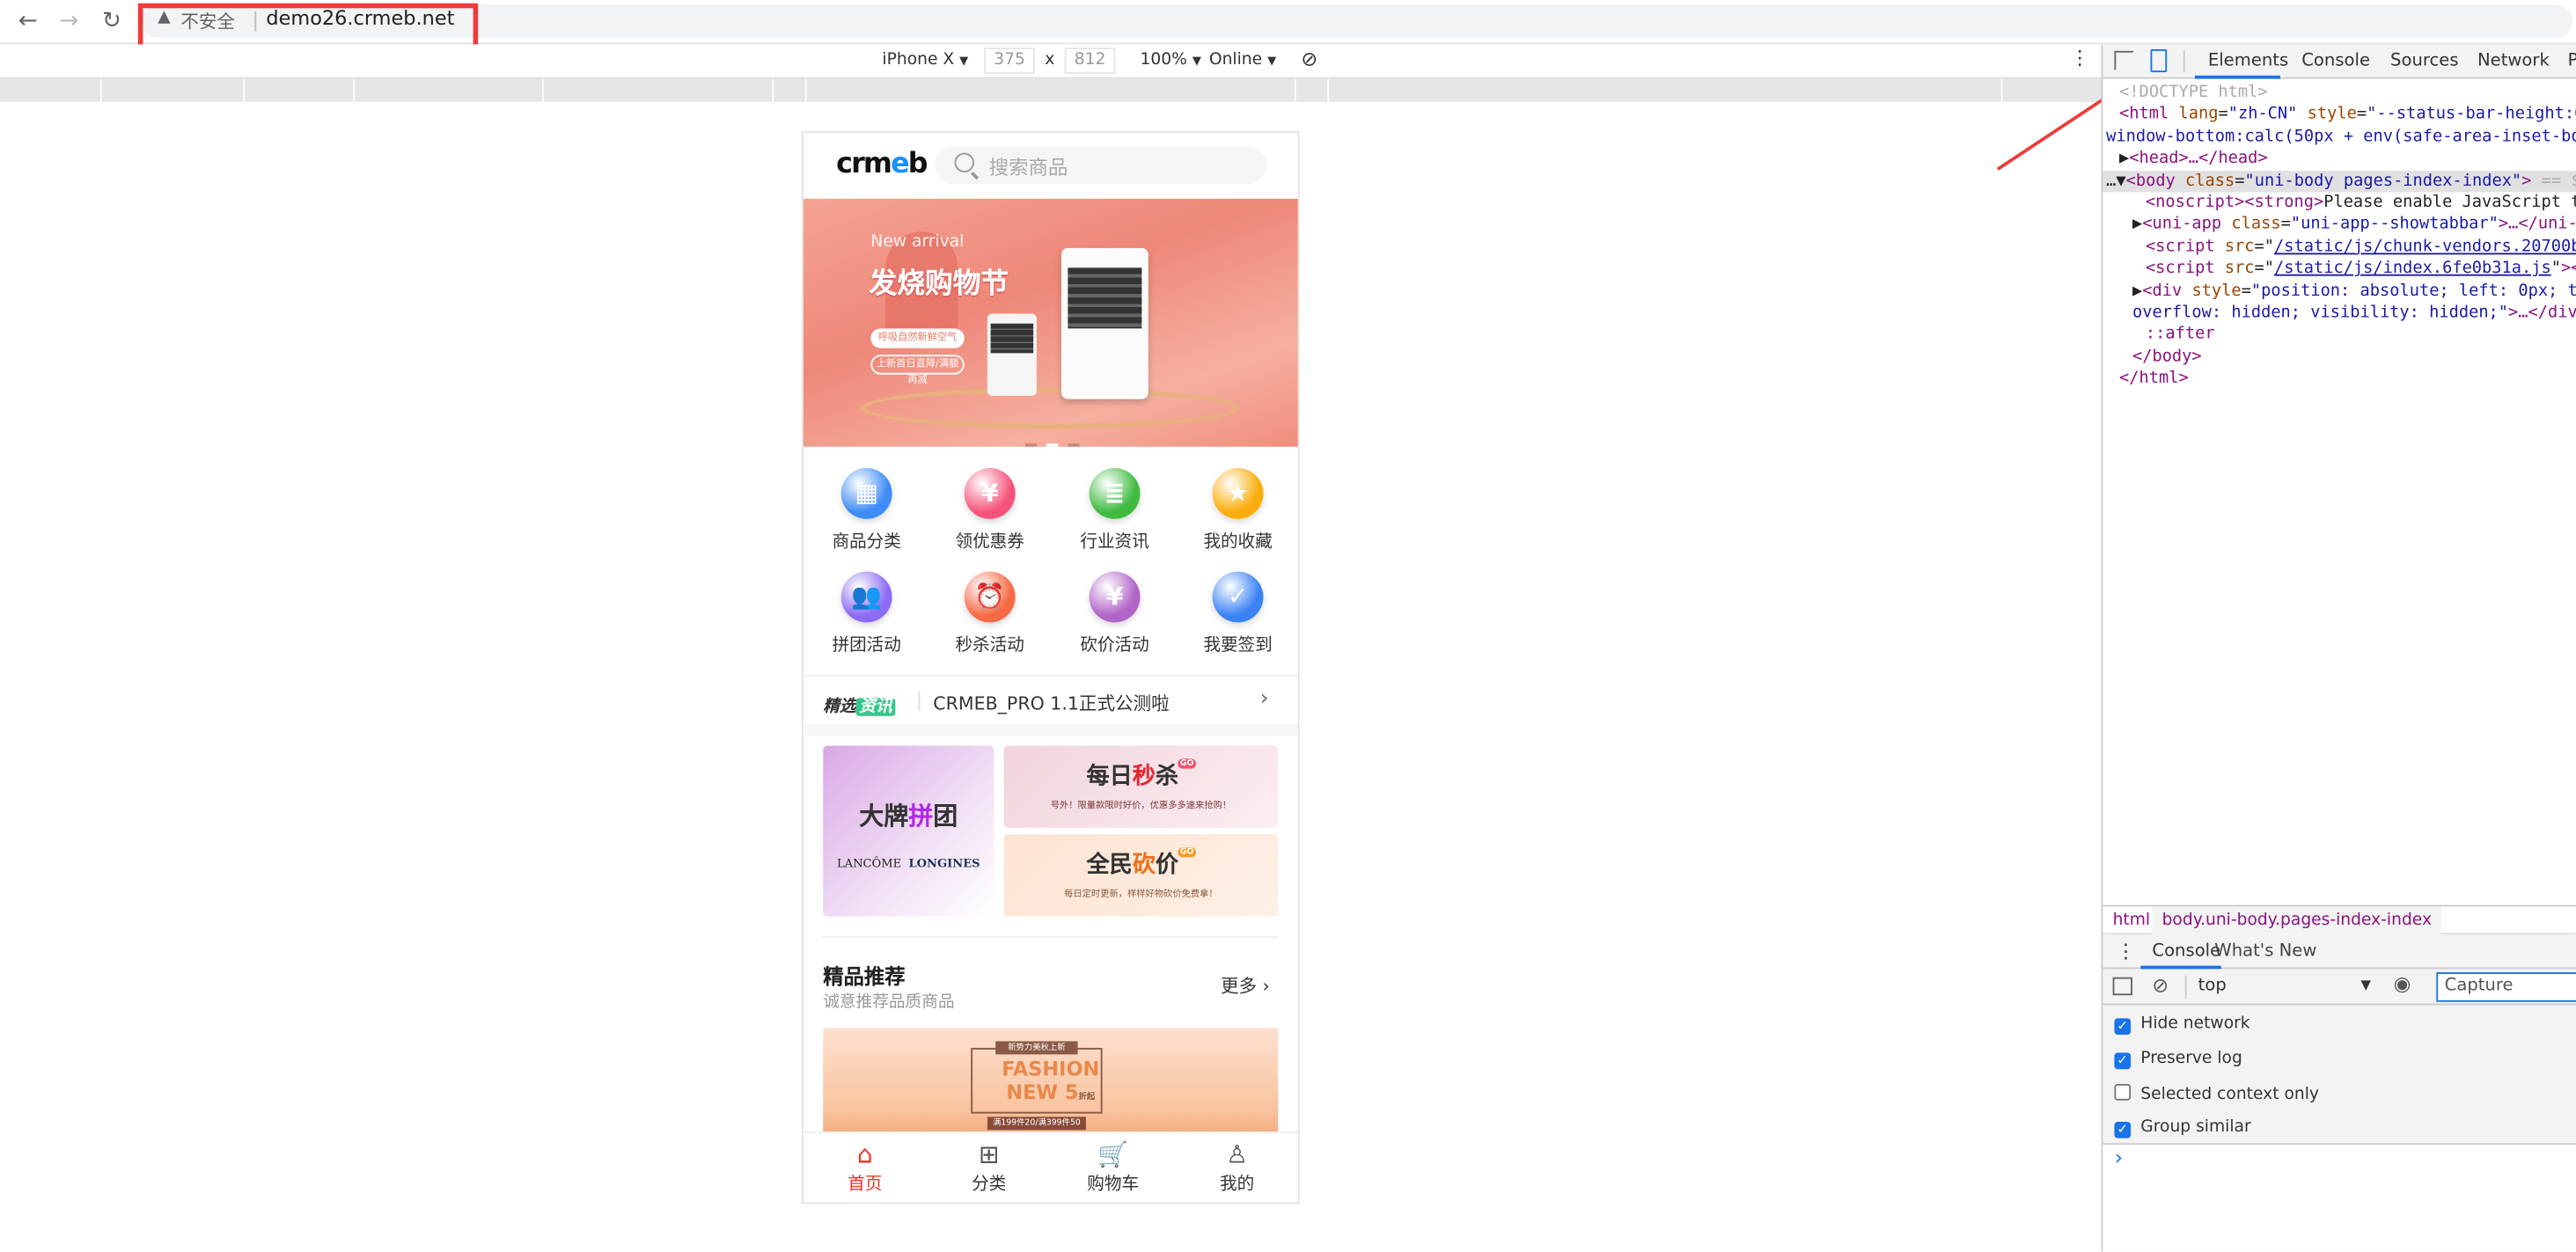 The width and height of the screenshot is (2576, 1252). I want to click on tab-elements: Elements, so click(2248, 60).